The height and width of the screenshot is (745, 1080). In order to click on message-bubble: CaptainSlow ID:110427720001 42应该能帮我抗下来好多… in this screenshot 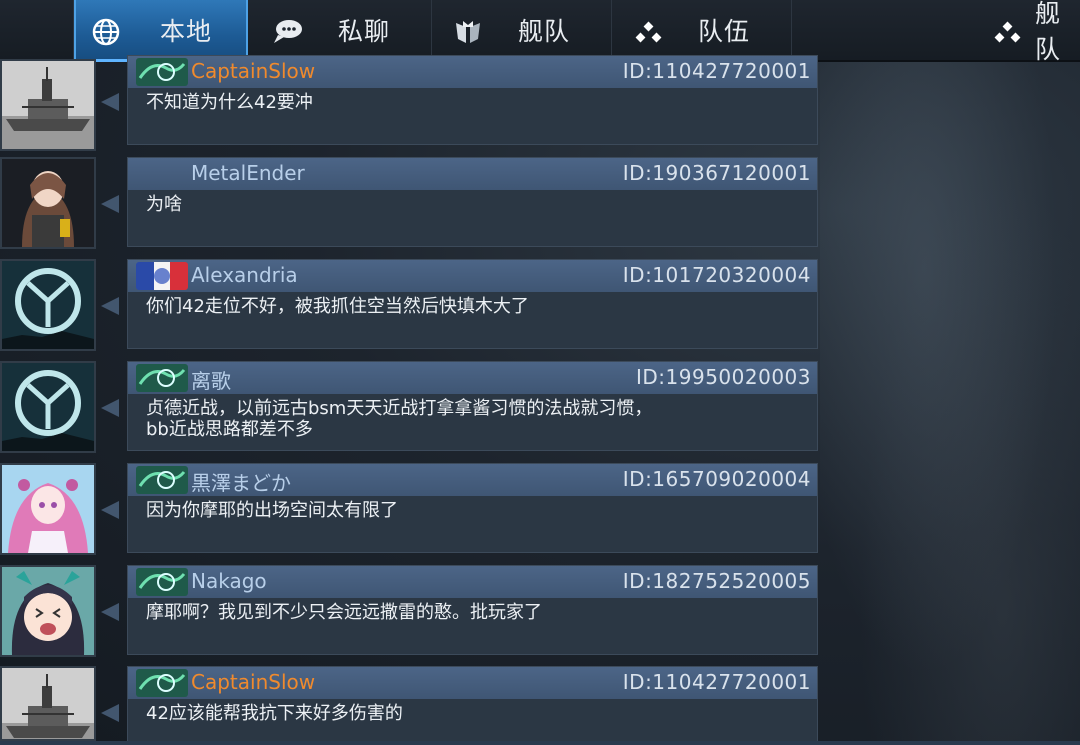, I will do `click(472, 705)`.